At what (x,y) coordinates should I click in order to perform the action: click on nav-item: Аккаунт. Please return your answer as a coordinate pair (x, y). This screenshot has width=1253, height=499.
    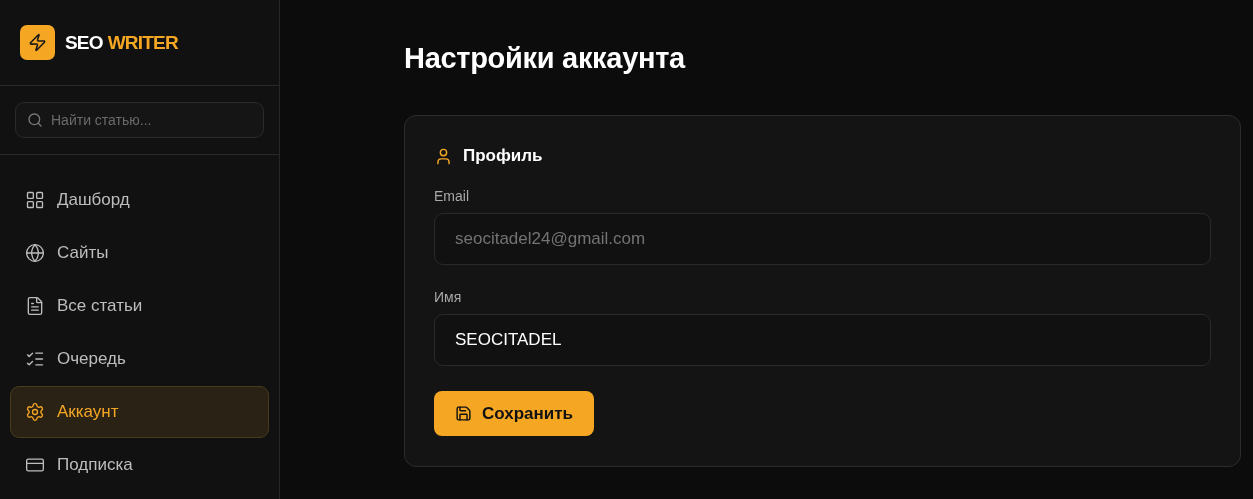
    Looking at the image, I should click on (139, 412).